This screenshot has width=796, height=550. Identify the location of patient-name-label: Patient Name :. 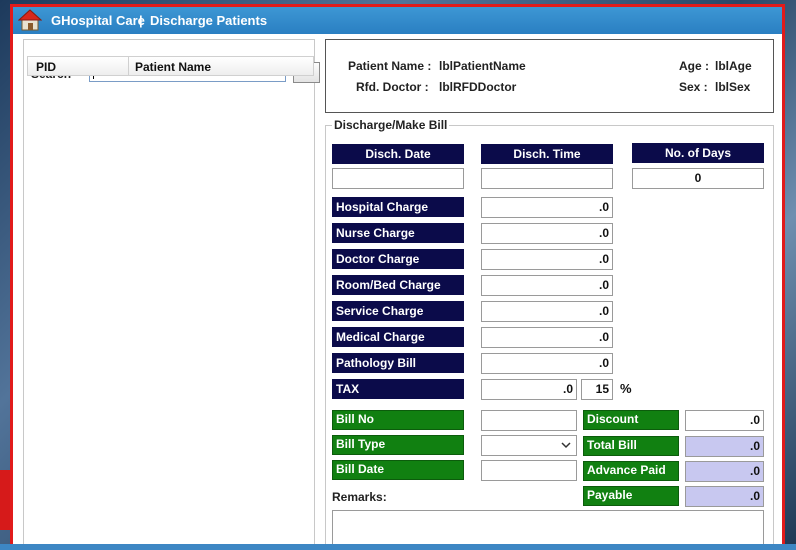
(390, 66).